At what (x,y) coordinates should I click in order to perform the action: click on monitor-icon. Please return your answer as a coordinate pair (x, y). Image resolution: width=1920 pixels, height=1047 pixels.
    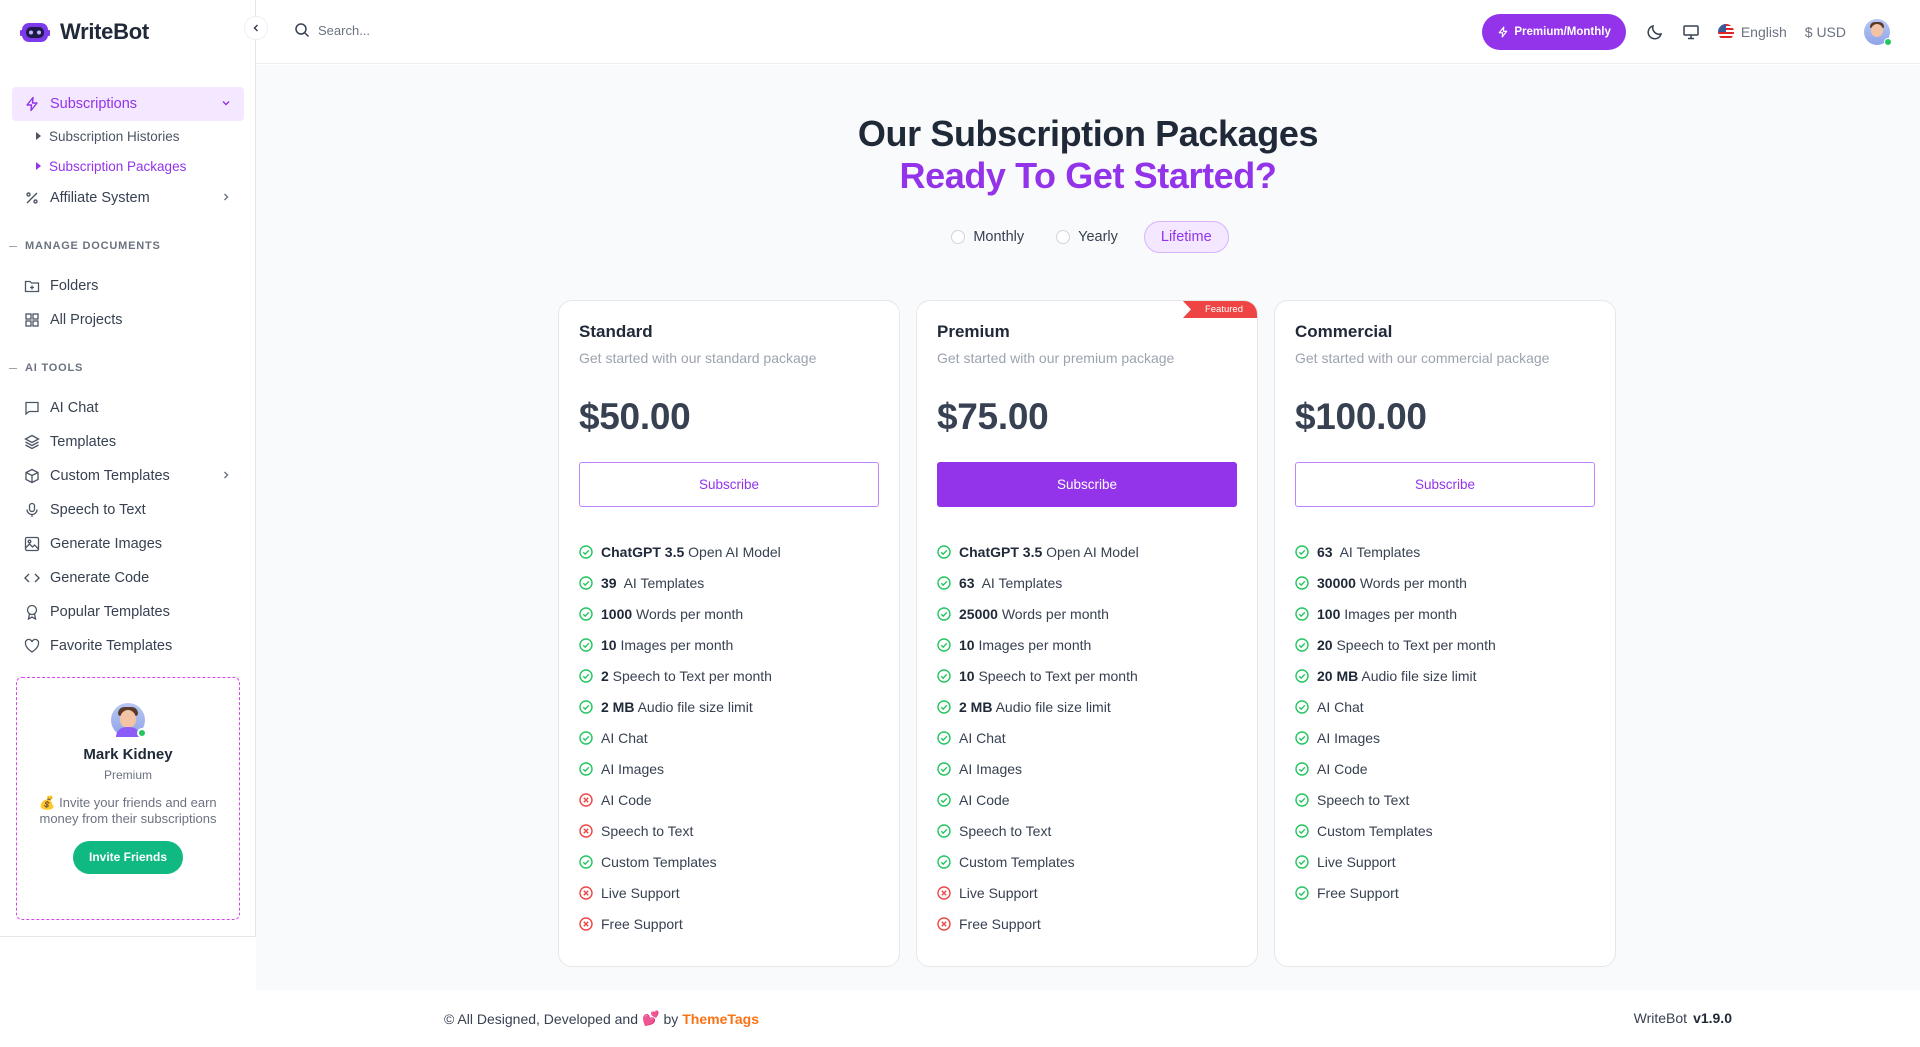
    Looking at the image, I should click on (1691, 32).